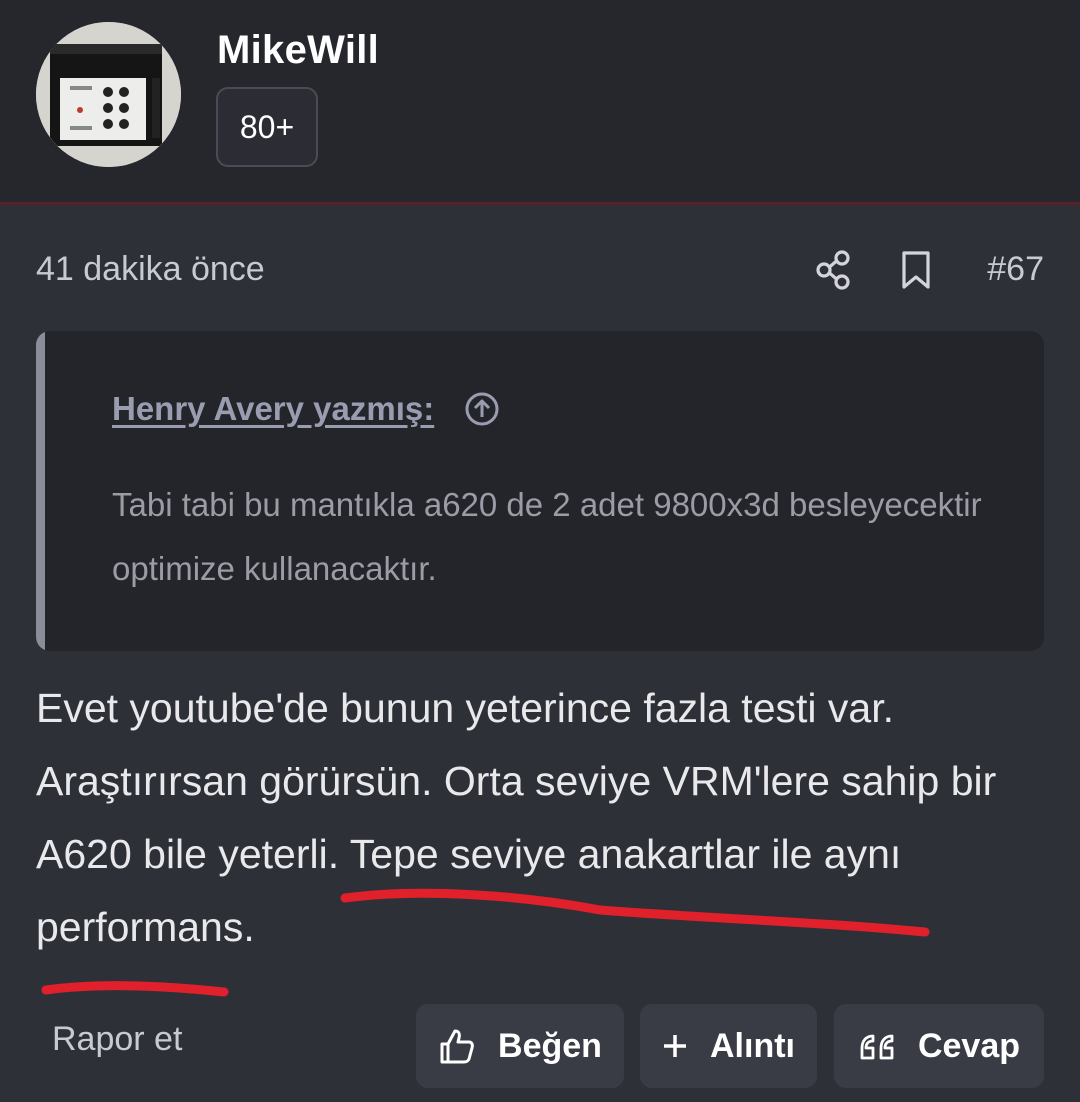  I want to click on user-badge: 80+, so click(267, 127).